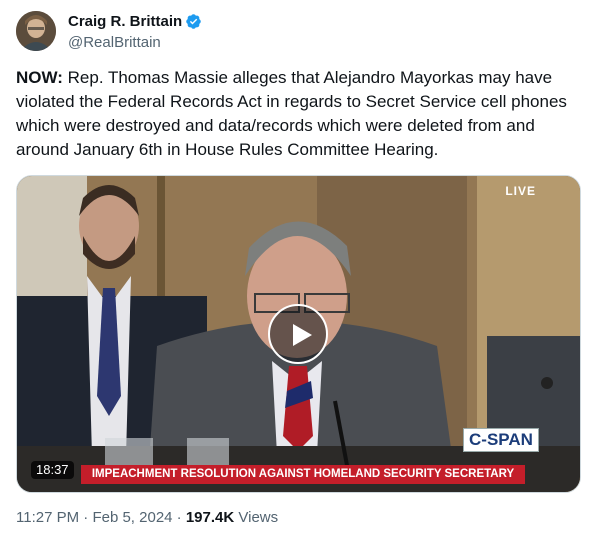  I want to click on avatar-image, so click(36, 31).